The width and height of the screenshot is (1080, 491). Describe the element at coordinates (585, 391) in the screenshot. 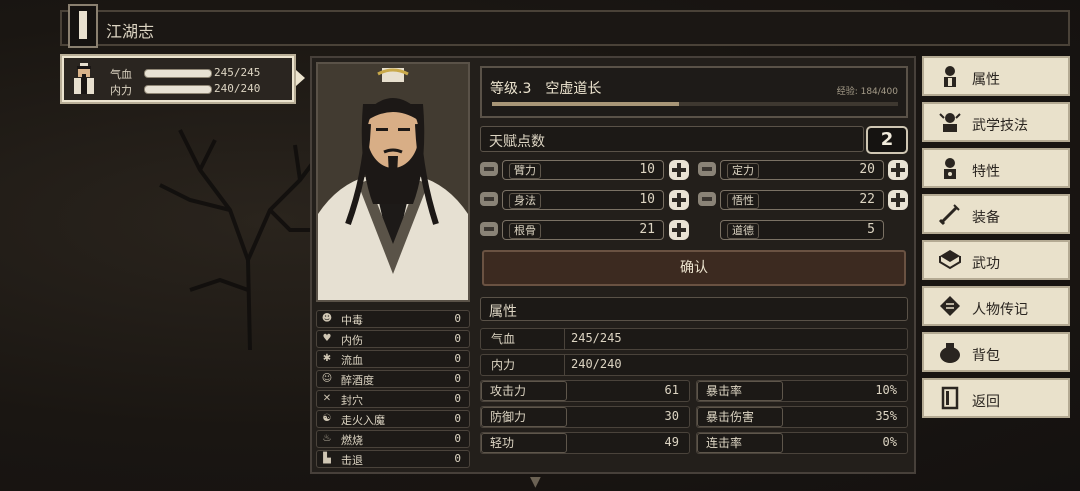

I see `prop-attack-row: 攻击力 61` at that location.